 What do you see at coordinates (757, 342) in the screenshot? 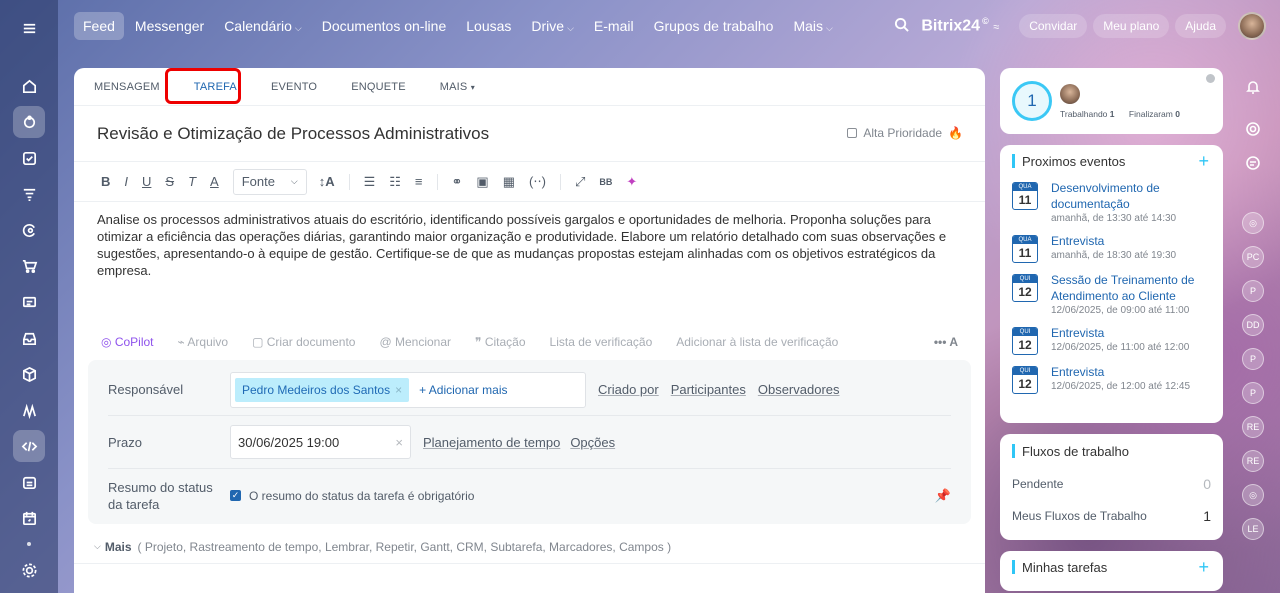
I see `add-checklist-button: Adicionar à lista de verificação` at bounding box center [757, 342].